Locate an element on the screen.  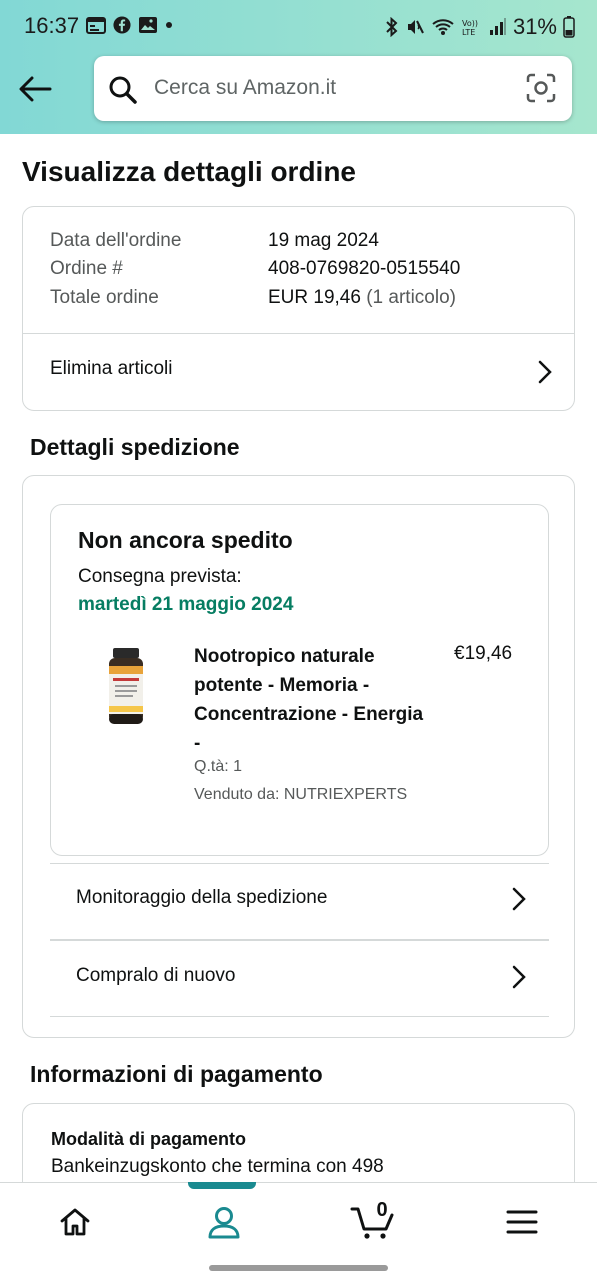
order-total-amount: EUR 19,46 is located at coordinates (314, 297).